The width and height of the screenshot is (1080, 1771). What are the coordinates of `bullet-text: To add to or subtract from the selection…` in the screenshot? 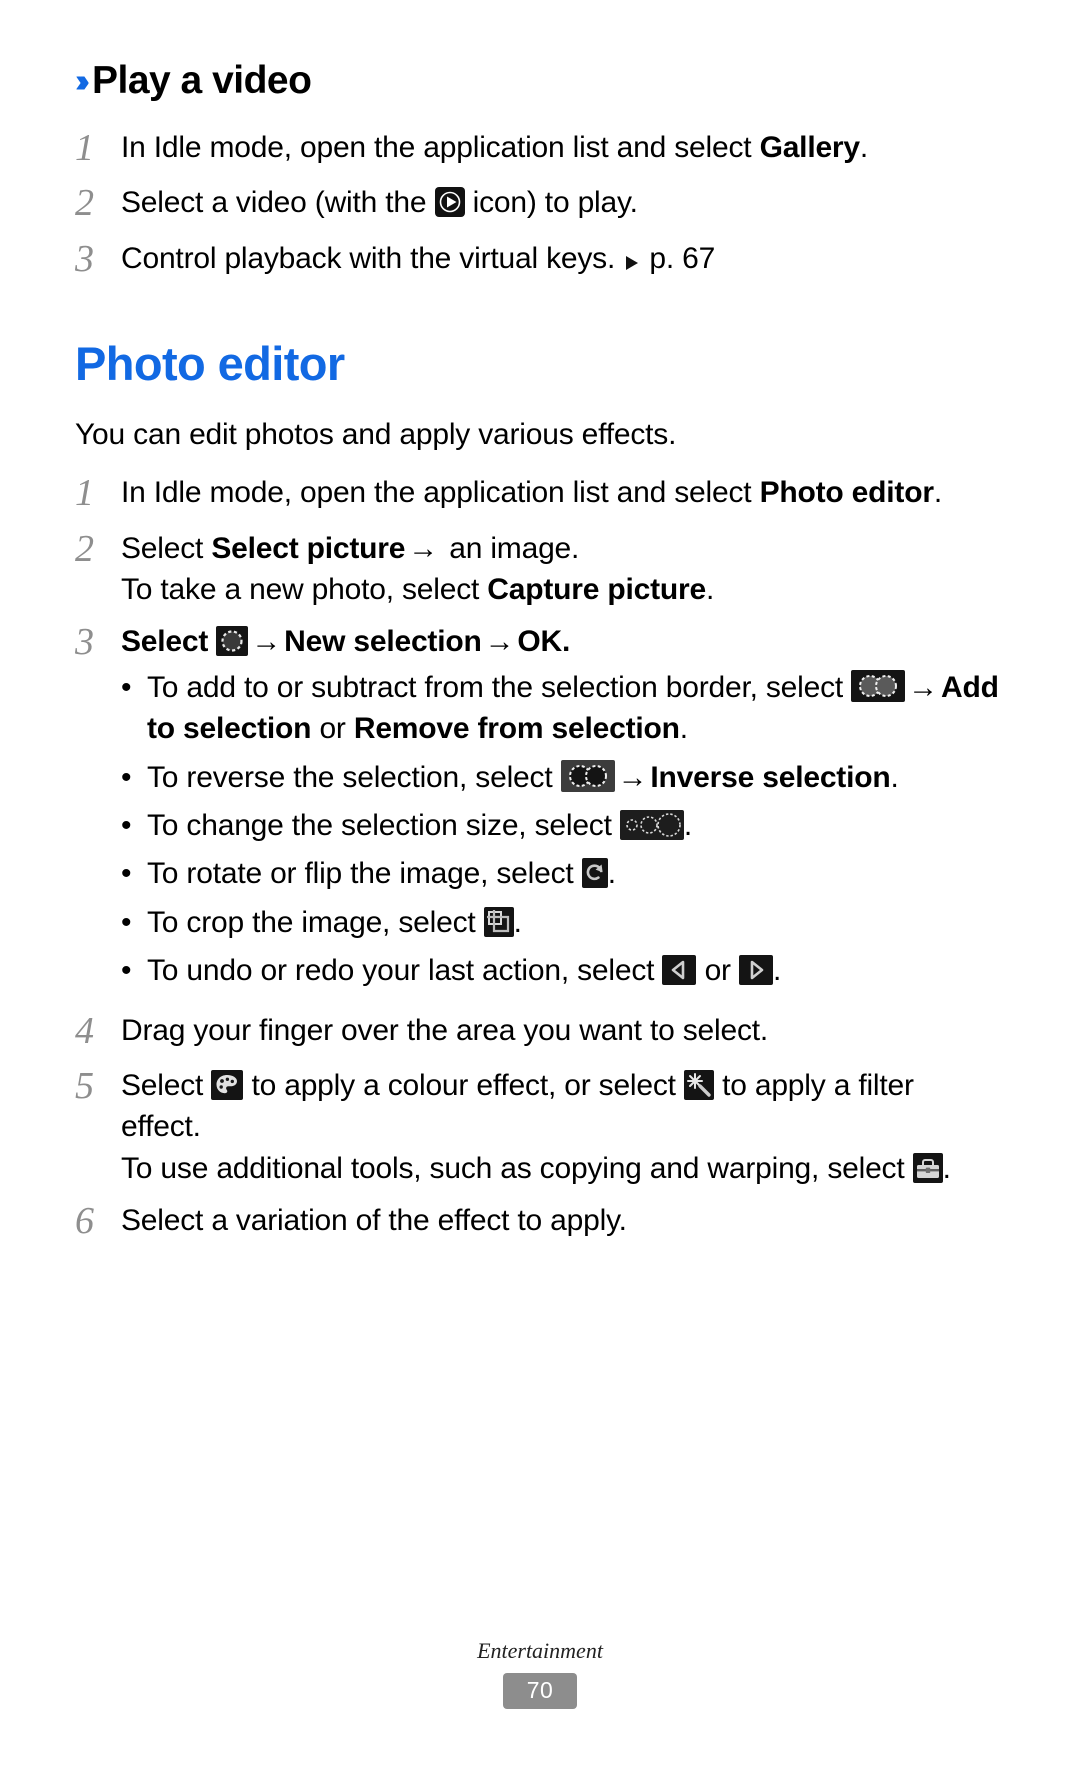 It's located at (573, 708).